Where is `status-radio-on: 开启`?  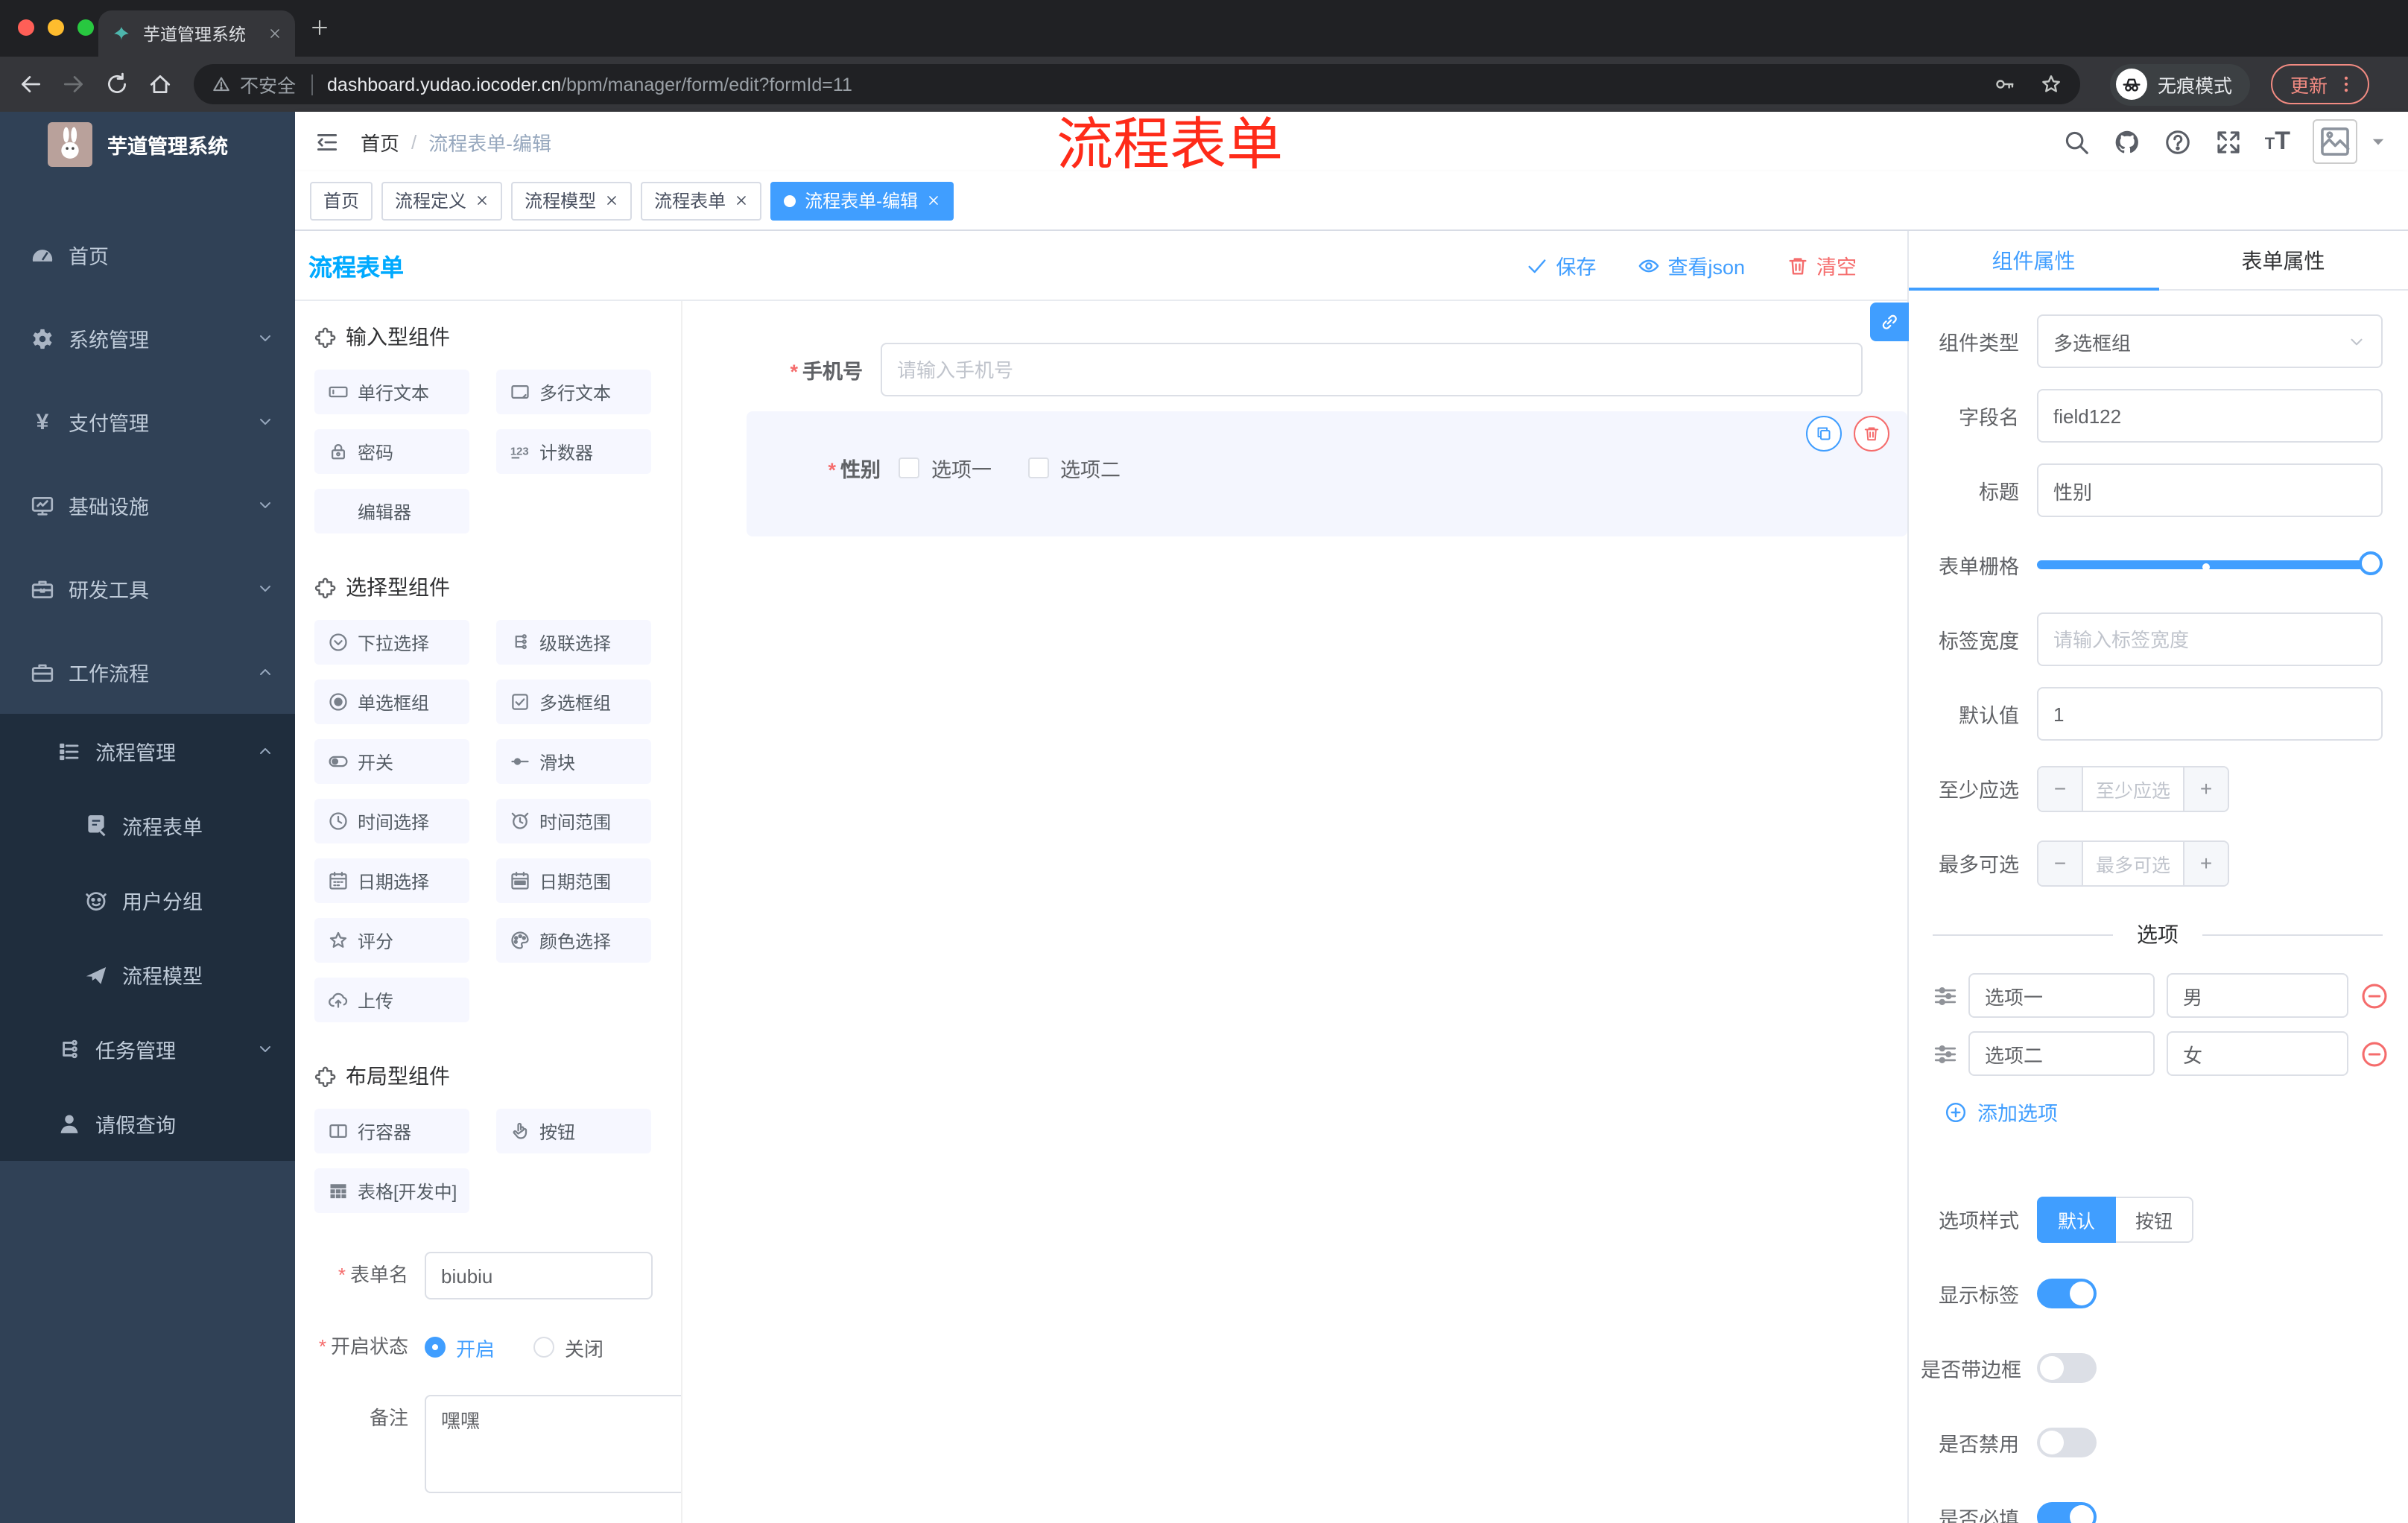 status-radio-on: 开启 is located at coordinates (460, 1347).